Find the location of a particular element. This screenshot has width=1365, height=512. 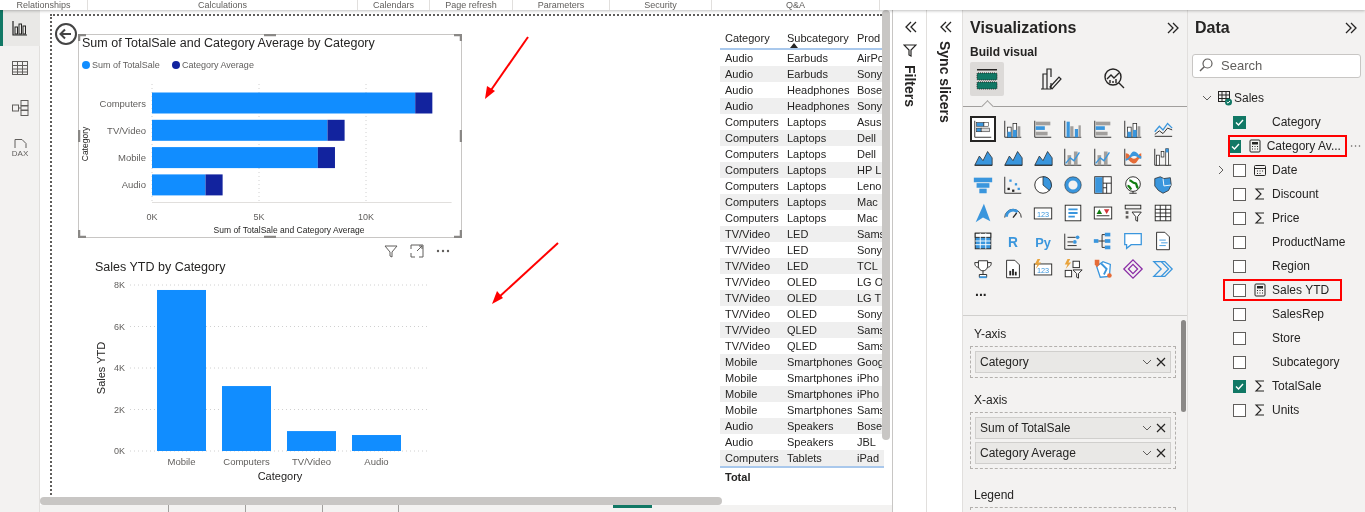

line-column-chart-icon is located at coordinates (1073, 157).